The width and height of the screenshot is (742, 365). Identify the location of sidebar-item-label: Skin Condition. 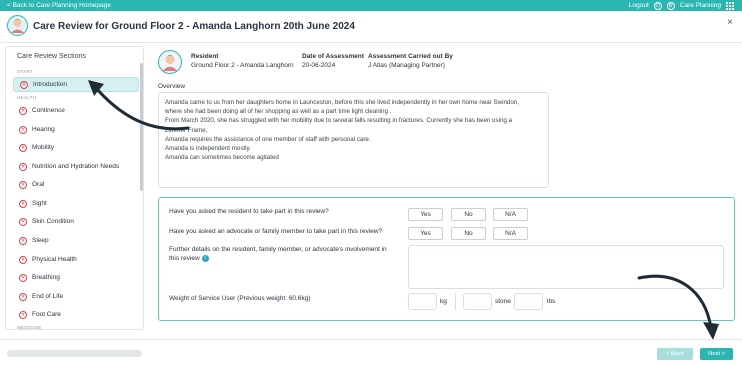
(53, 221).